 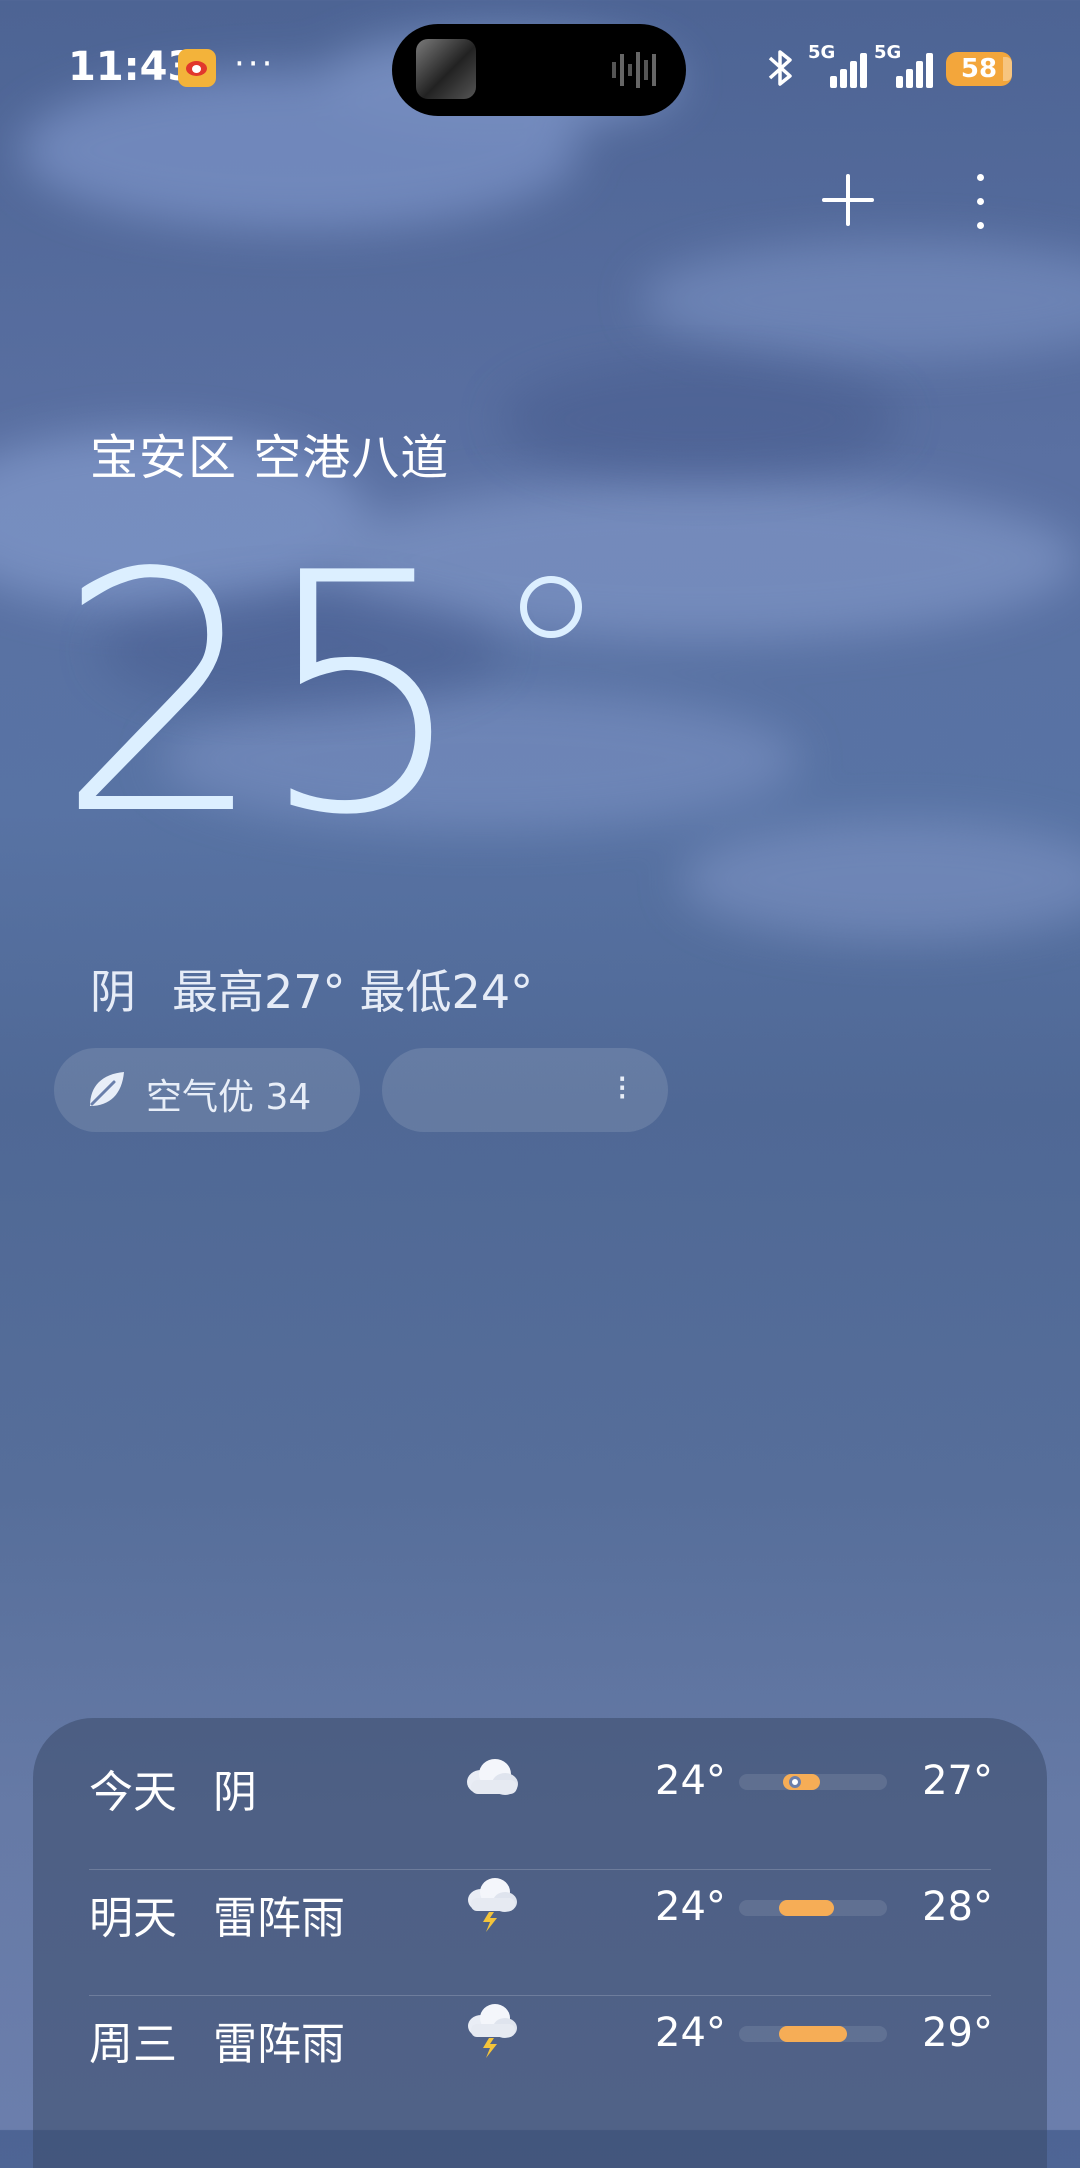 I want to click on current-condition-summary: 阴最高27° 最低24°, so click(x=329, y=989).